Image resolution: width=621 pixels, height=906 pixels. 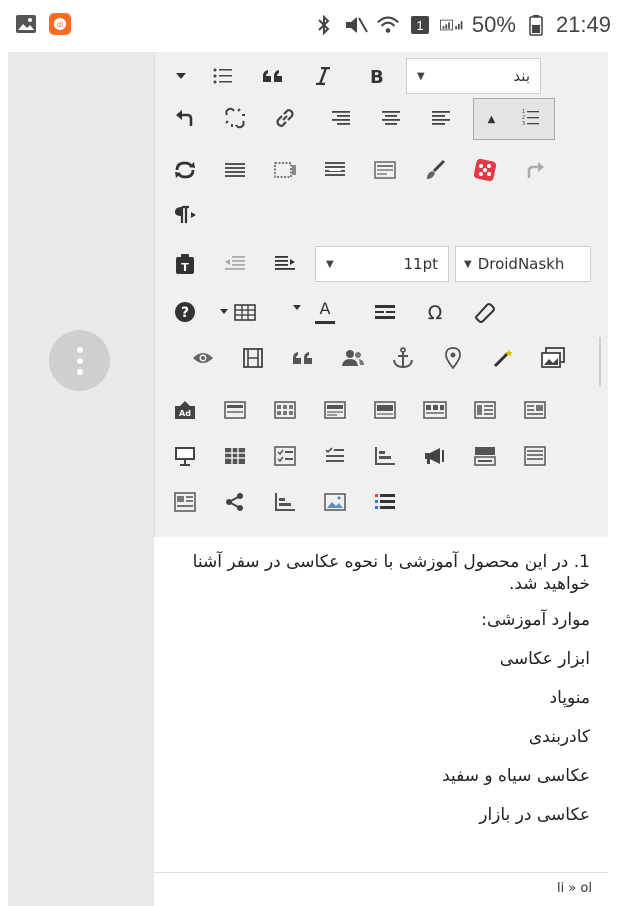 What do you see at coordinates (285, 410) in the screenshot?
I see `layout-2-icon` at bounding box center [285, 410].